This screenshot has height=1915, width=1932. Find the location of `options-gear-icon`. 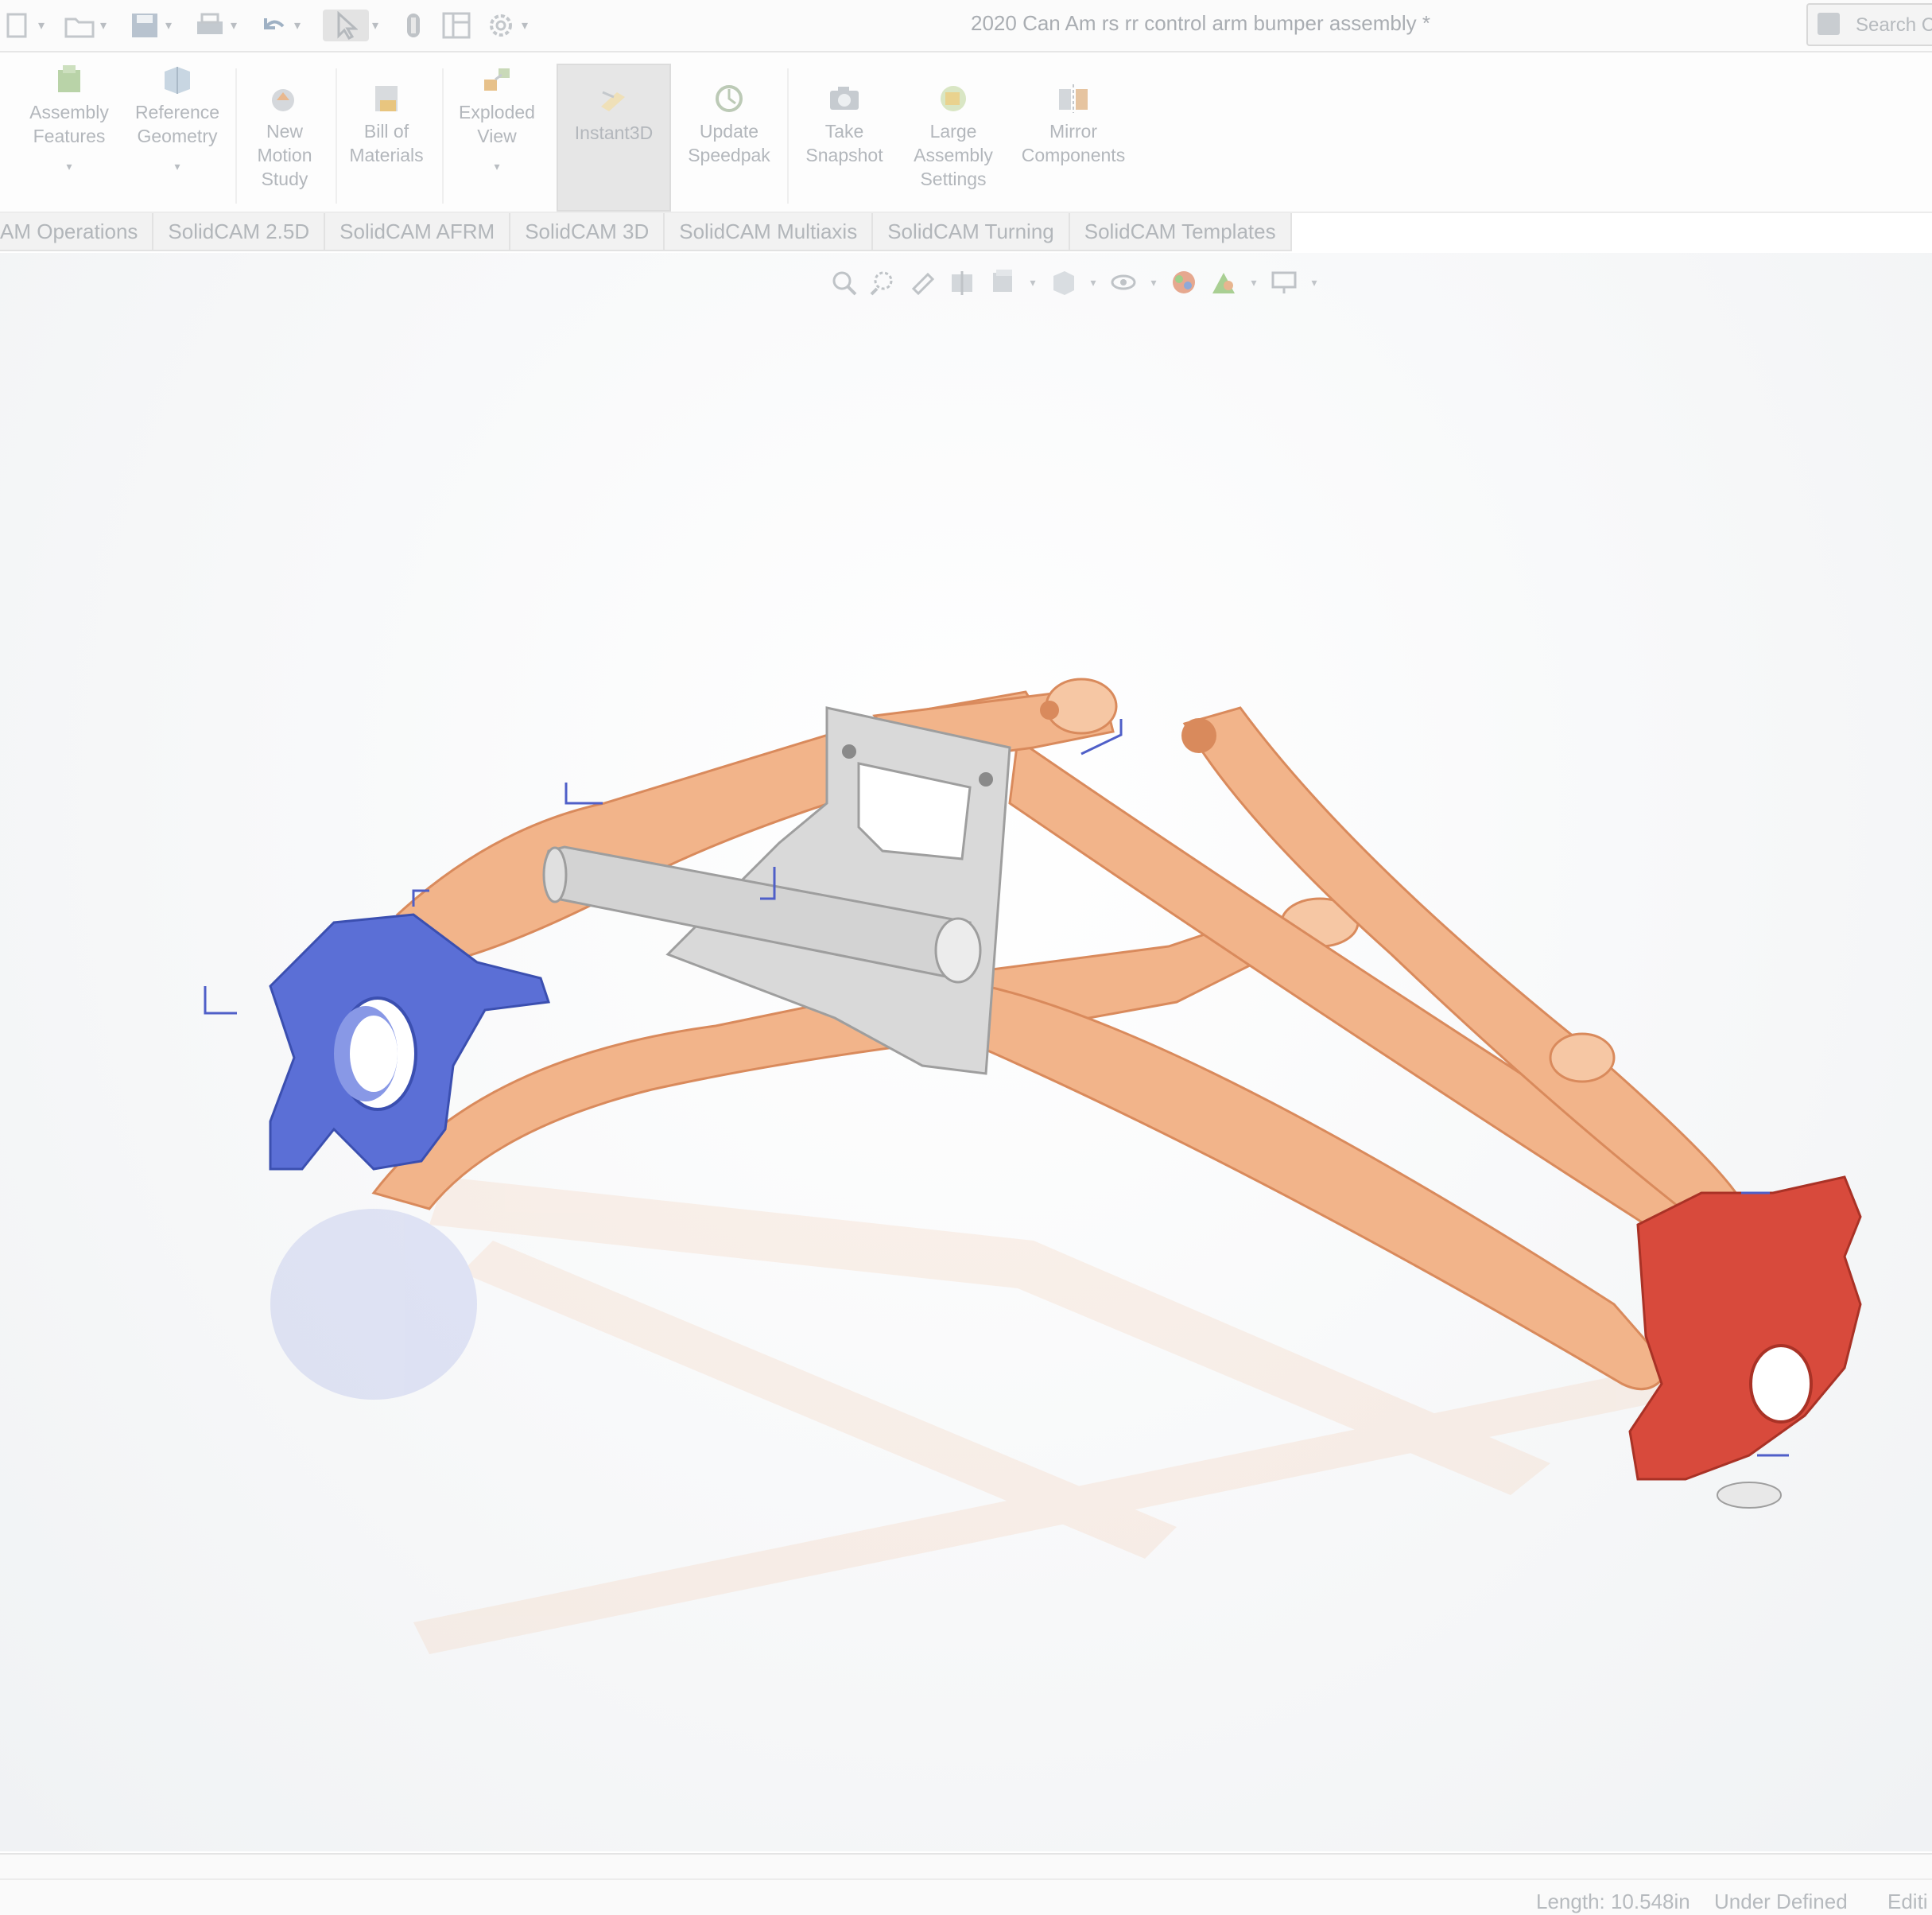

options-gear-icon is located at coordinates (501, 25).